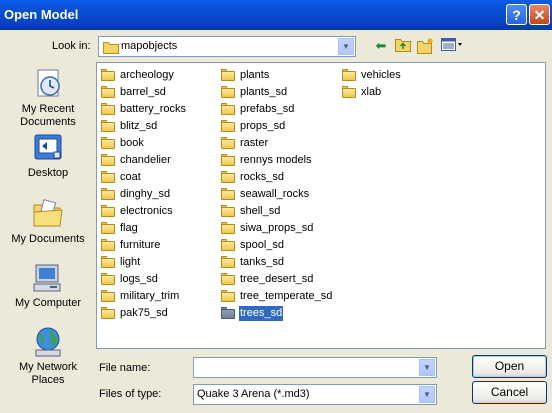 The image size is (552, 413). What do you see at coordinates (130, 394) in the screenshot?
I see `file-type-label: Files of type:` at bounding box center [130, 394].